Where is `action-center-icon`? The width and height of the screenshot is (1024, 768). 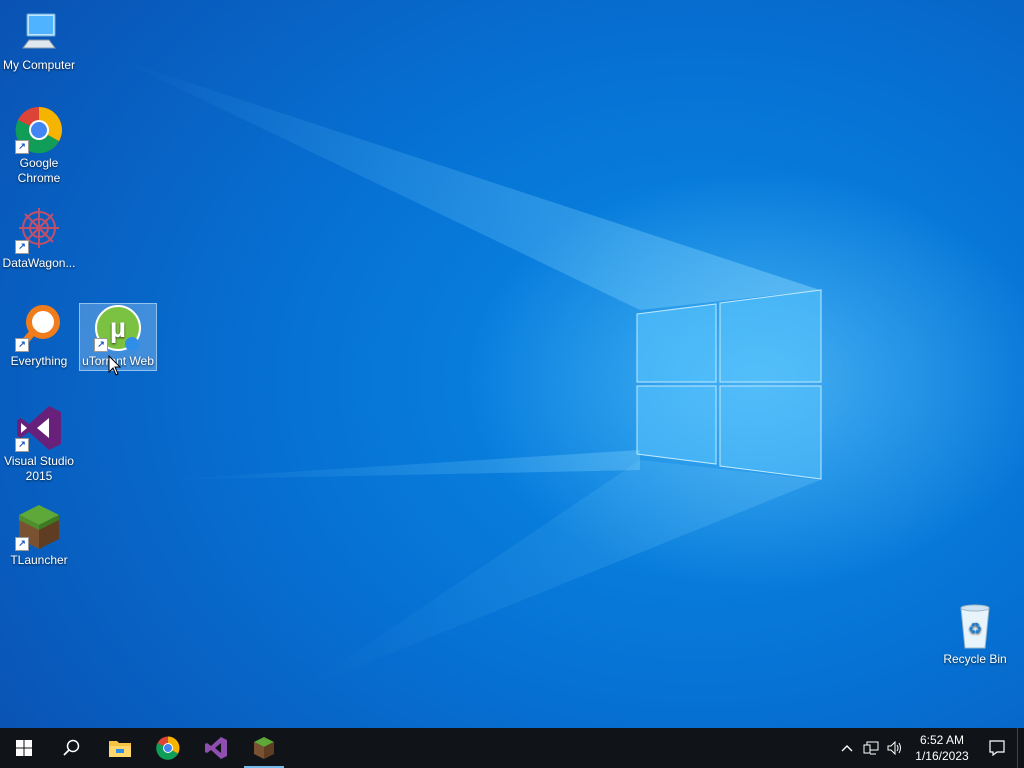
action-center-icon is located at coordinates (997, 748).